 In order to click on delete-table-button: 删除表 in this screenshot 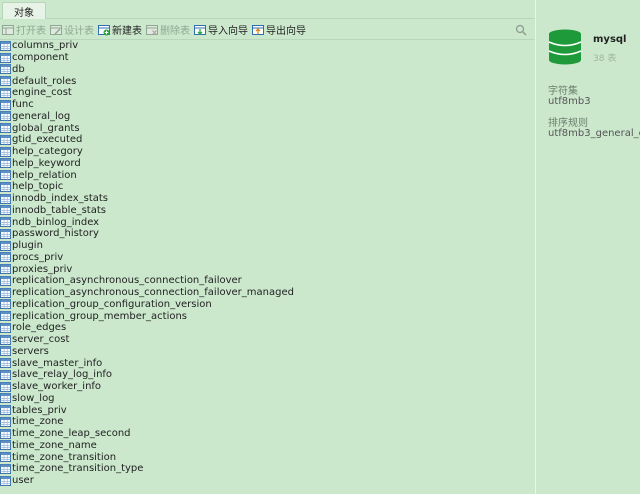, I will do `click(168, 30)`.